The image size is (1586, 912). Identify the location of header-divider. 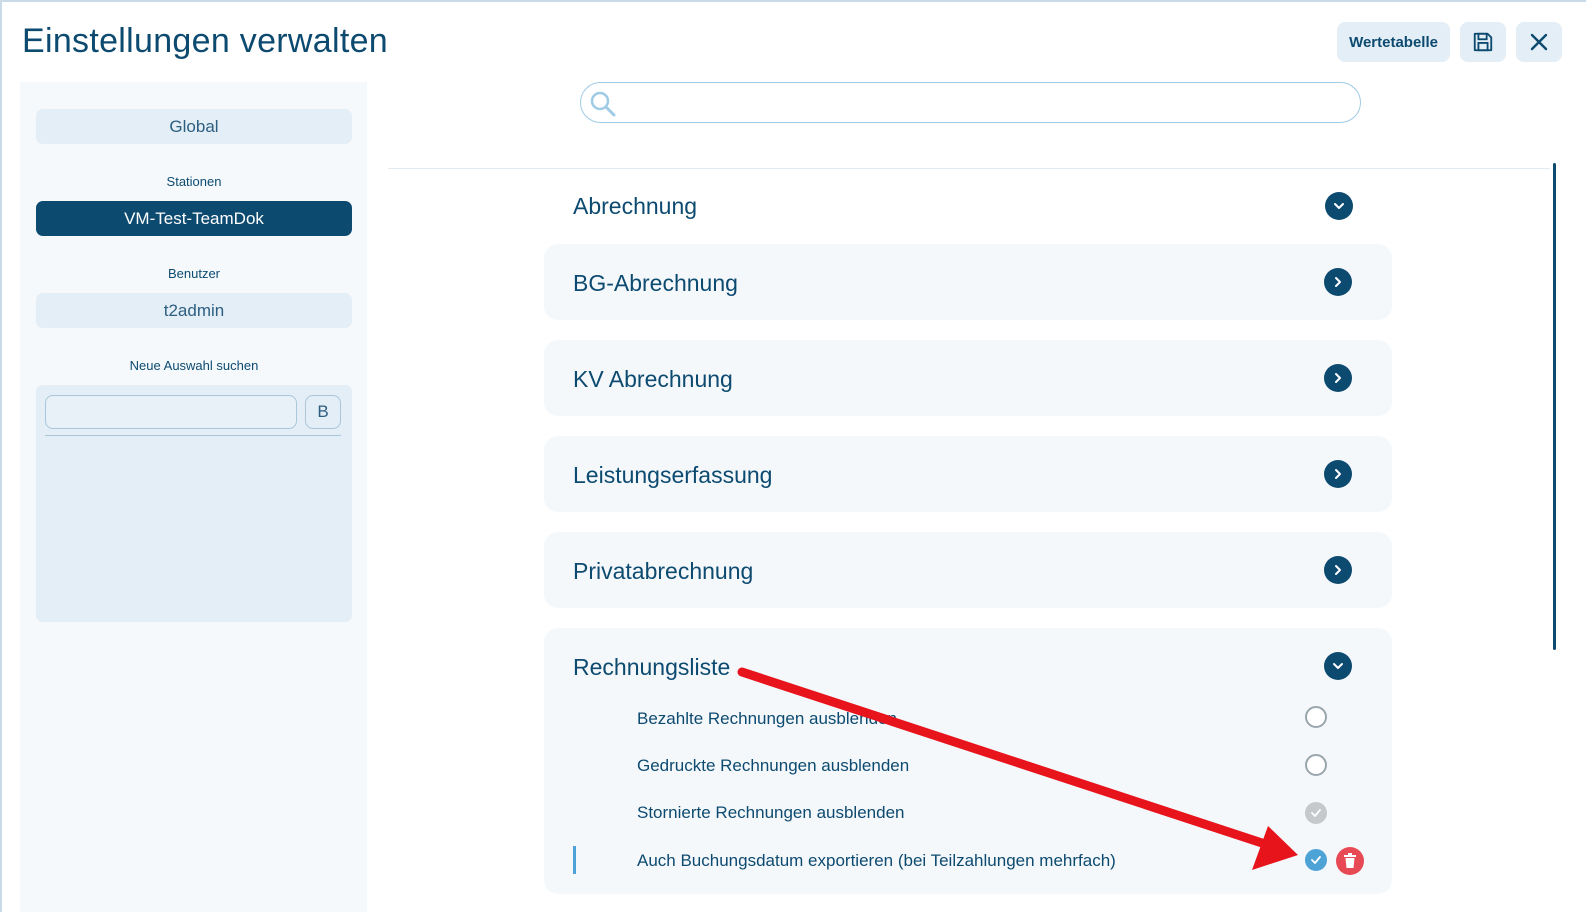
(969, 168).